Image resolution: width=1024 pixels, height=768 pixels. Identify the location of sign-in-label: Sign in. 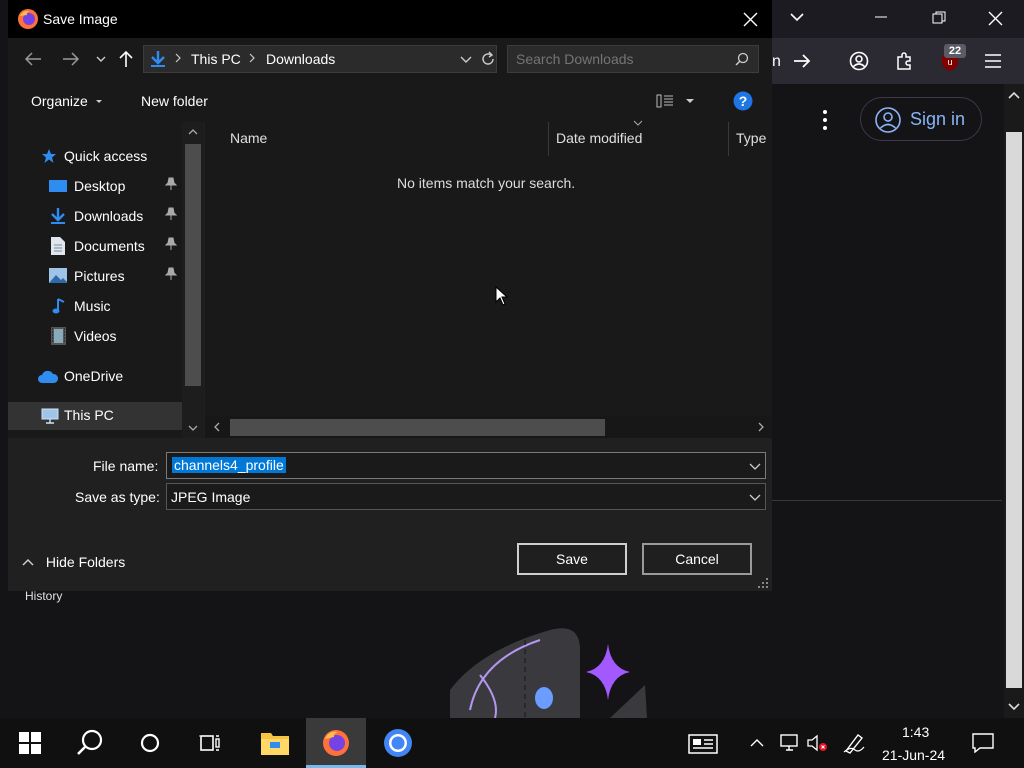
(938, 119).